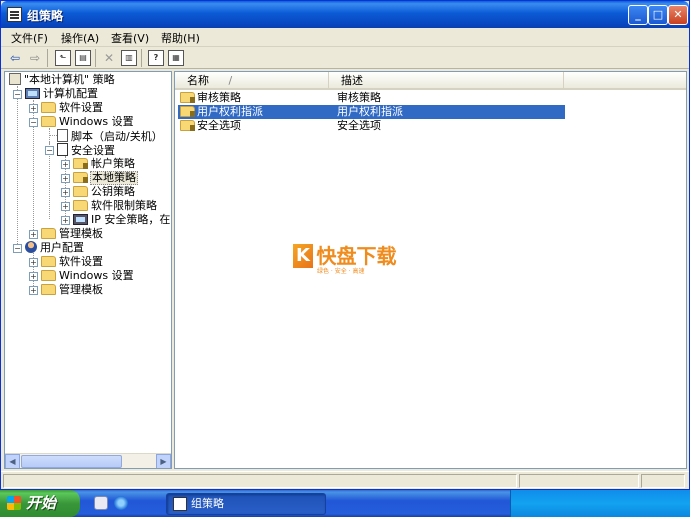 The width and height of the screenshot is (690, 517). Describe the element at coordinates (62, 94) in the screenshot. I see `tree-item-computer-config: 计算机配置` at that location.